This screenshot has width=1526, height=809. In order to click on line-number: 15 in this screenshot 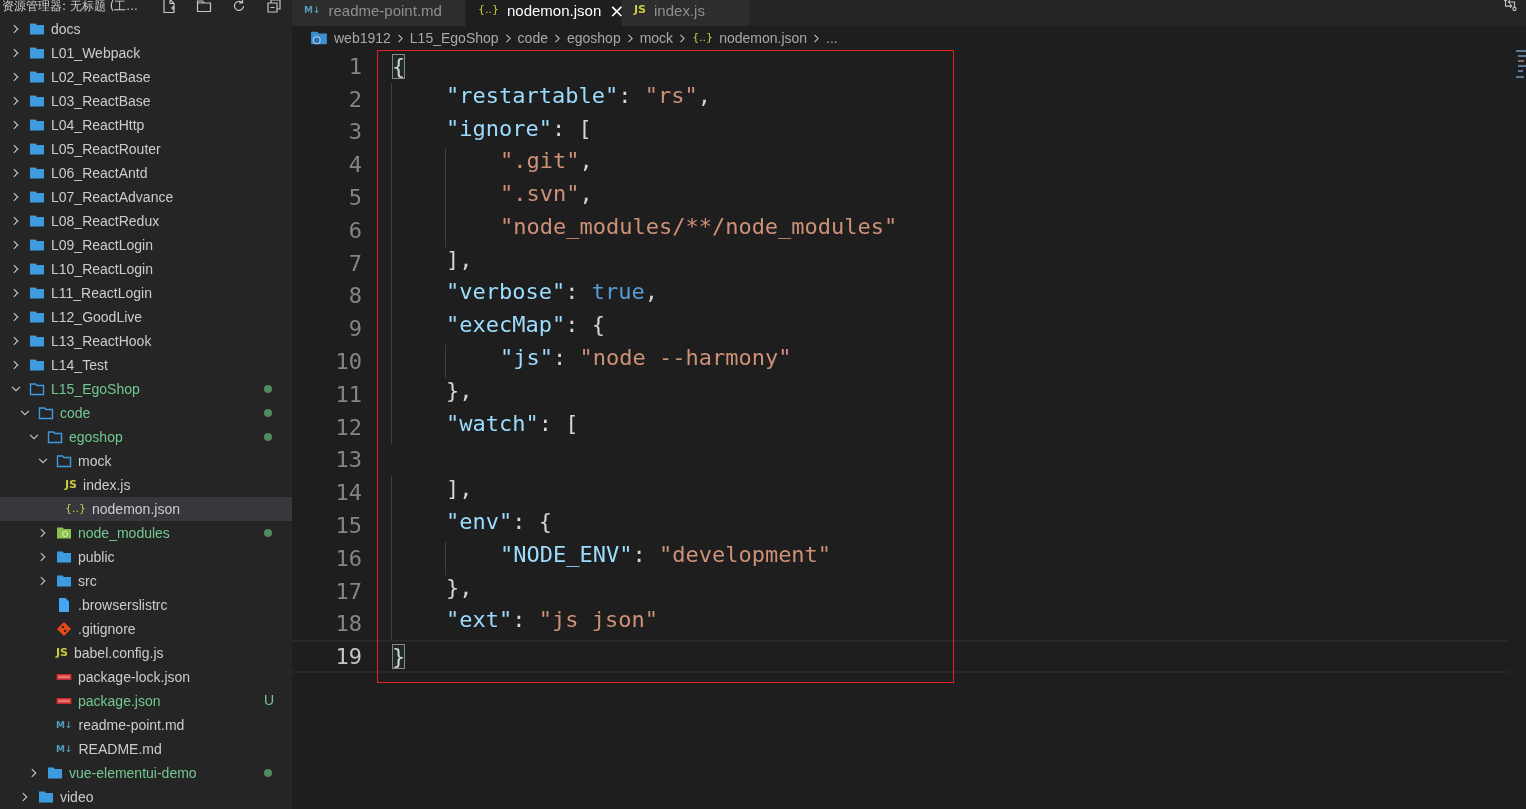, I will do `click(348, 526)`.